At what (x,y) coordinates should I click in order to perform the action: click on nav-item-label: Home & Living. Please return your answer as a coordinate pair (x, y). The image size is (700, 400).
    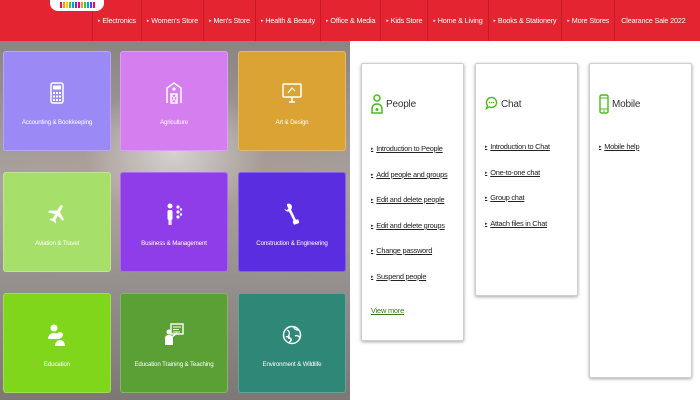
    Looking at the image, I should click on (460, 20).